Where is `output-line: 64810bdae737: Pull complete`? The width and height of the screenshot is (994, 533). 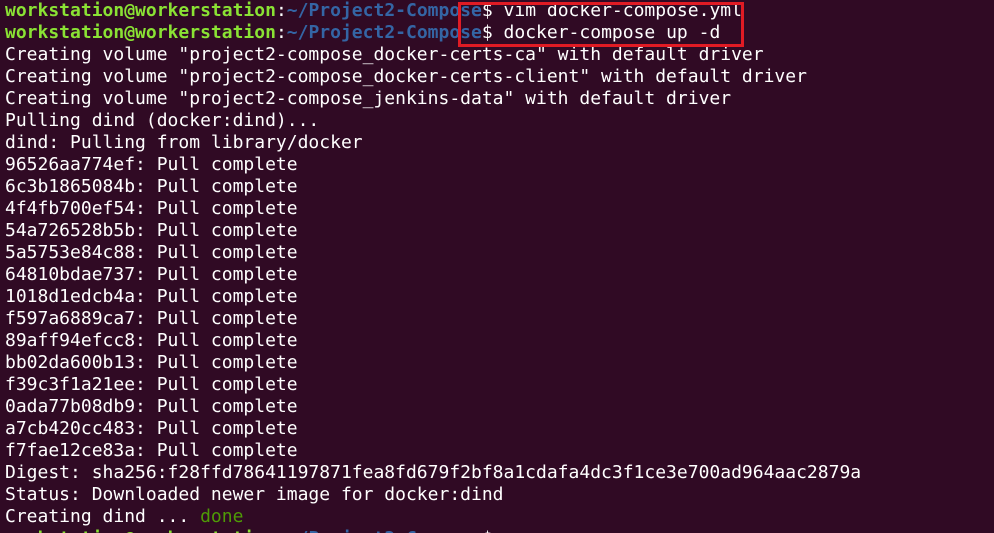
output-line: 64810bdae737: Pull complete is located at coordinates (151, 274).